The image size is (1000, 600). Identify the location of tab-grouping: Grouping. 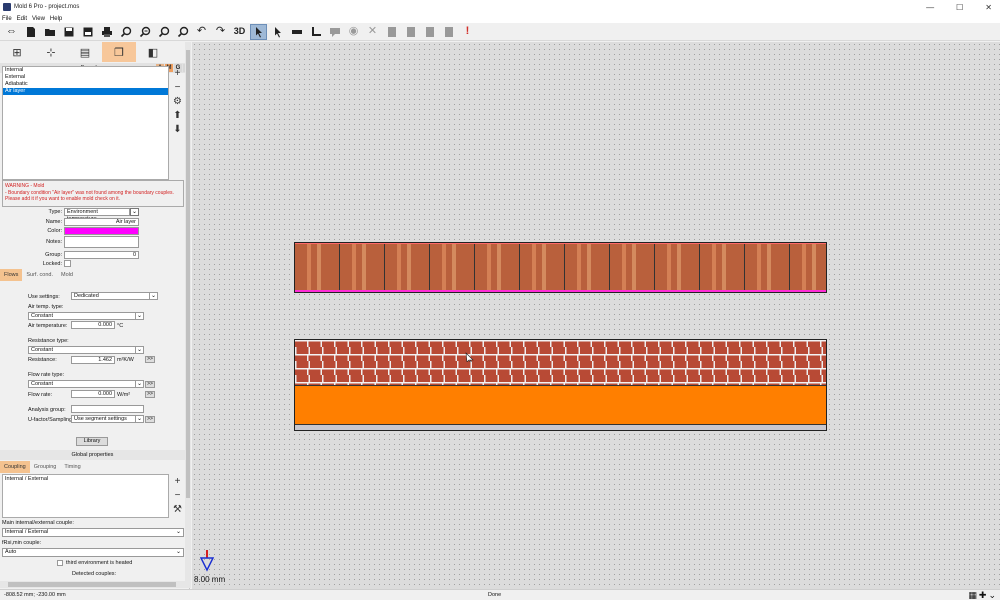
(45, 467).